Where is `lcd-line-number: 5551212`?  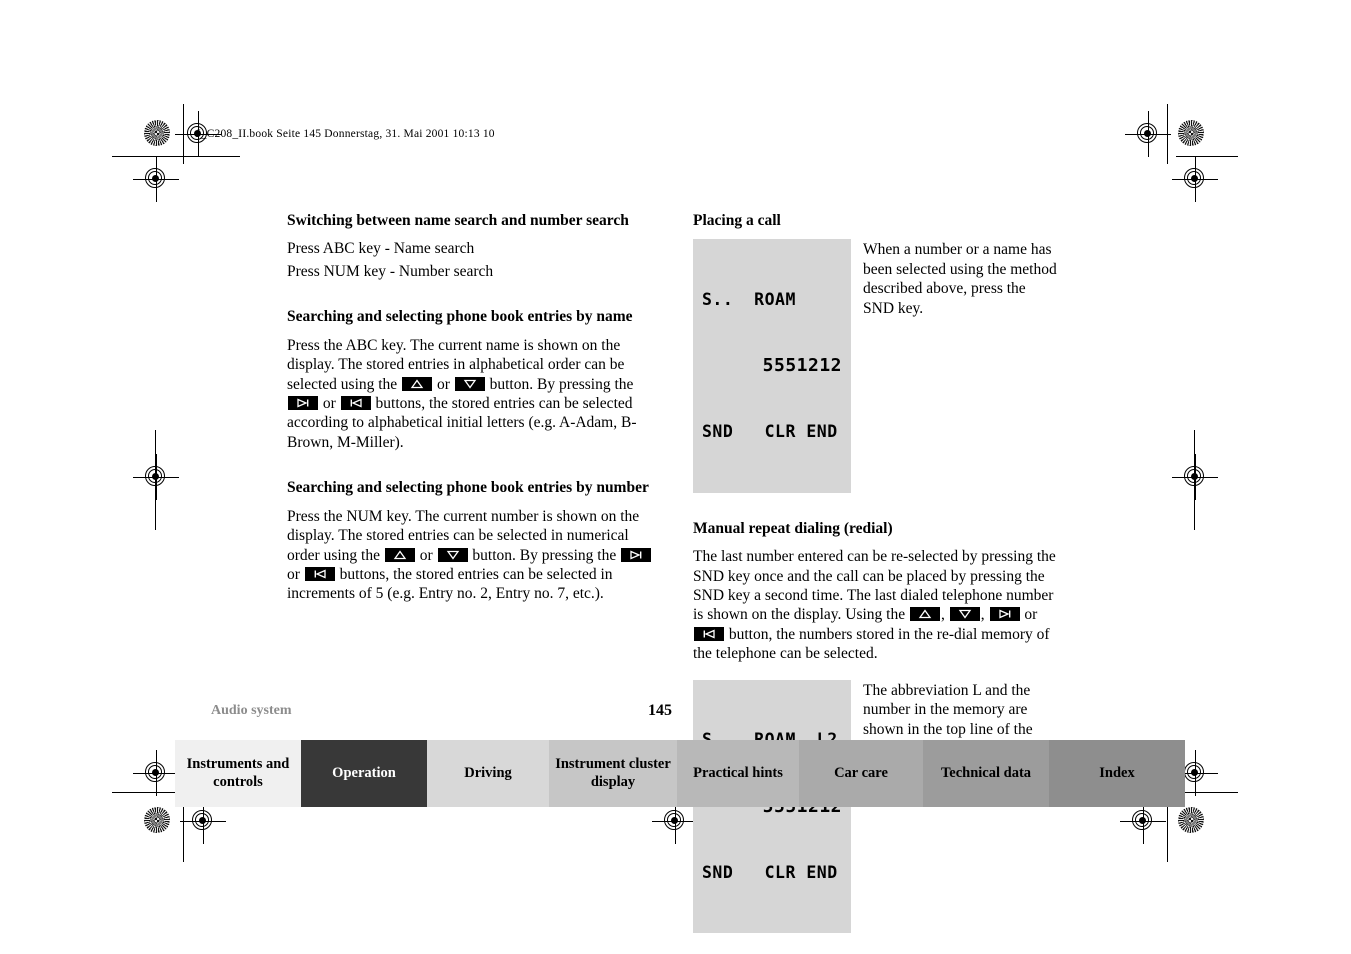 lcd-line-number: 5551212 is located at coordinates (802, 366).